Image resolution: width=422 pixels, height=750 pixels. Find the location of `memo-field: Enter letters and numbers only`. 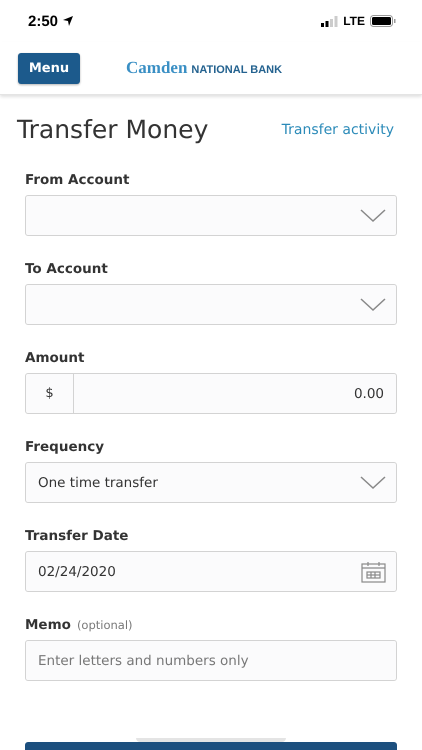

memo-field: Enter letters and numbers only is located at coordinates (211, 660).